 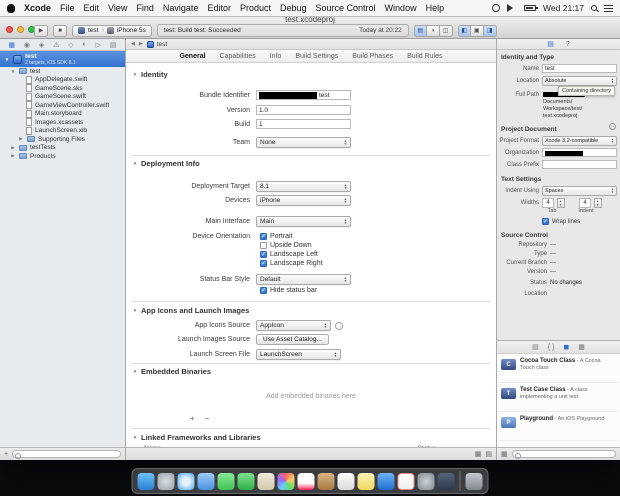 What do you see at coordinates (303, 186) in the screenshot?
I see `deployment-target-combo: 8.1` at bounding box center [303, 186].